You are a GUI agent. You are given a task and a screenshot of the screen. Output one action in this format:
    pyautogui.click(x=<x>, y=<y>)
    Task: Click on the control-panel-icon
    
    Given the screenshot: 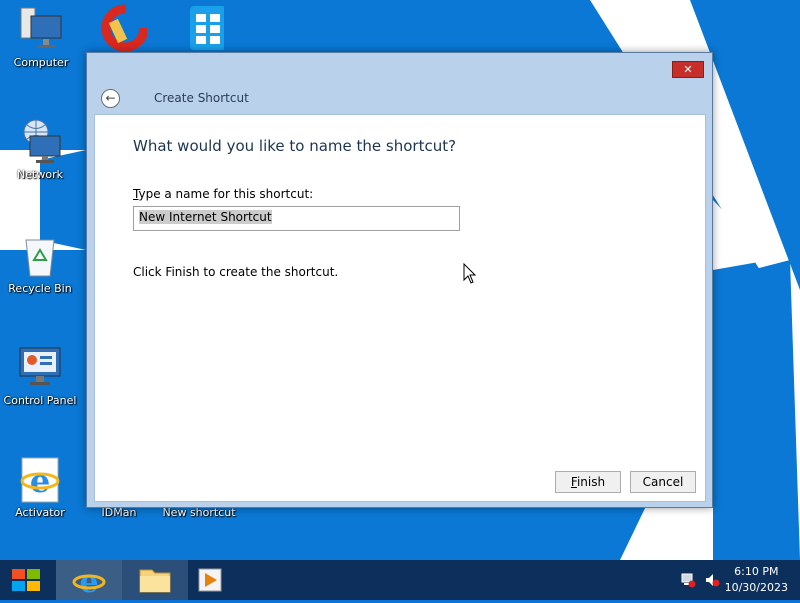 What is the action you would take?
    pyautogui.click(x=40, y=368)
    